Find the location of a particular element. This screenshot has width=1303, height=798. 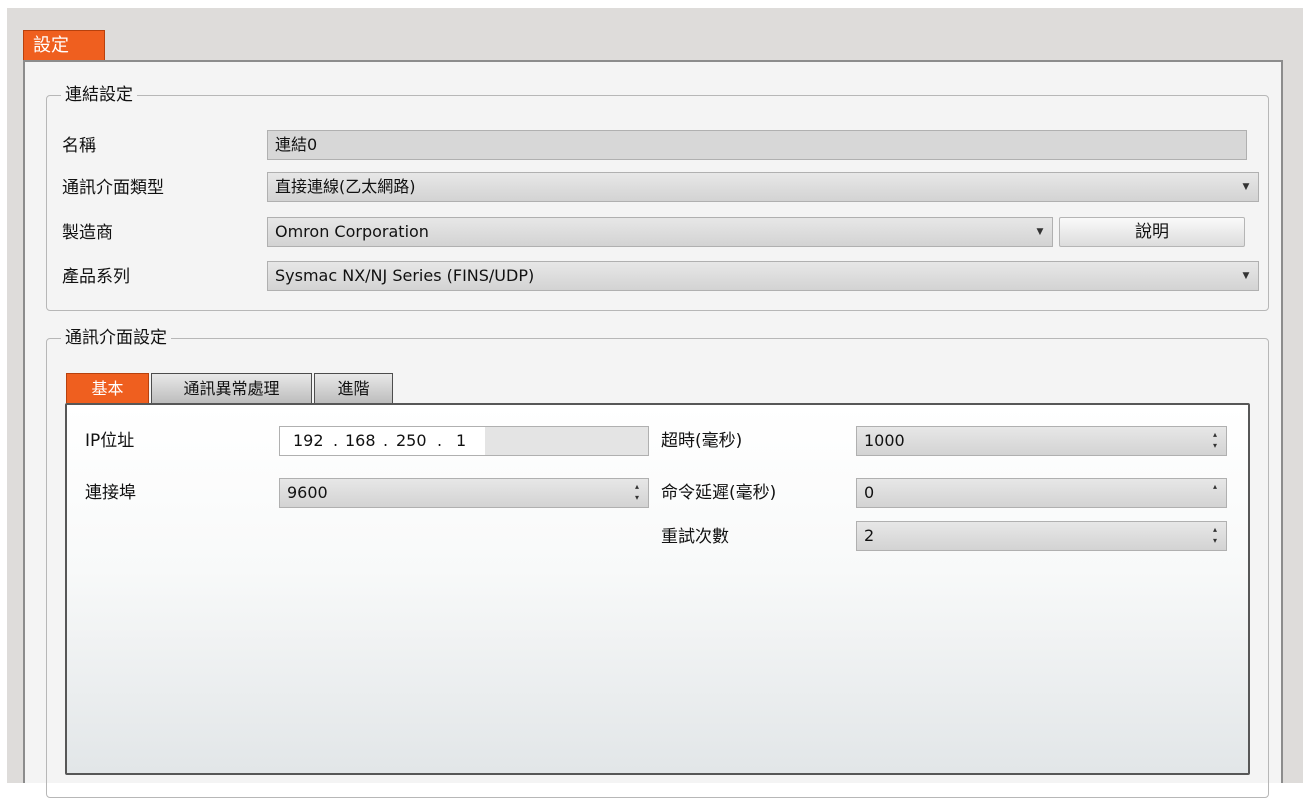

manufacturer-value: Omron Corporation is located at coordinates (352, 231).